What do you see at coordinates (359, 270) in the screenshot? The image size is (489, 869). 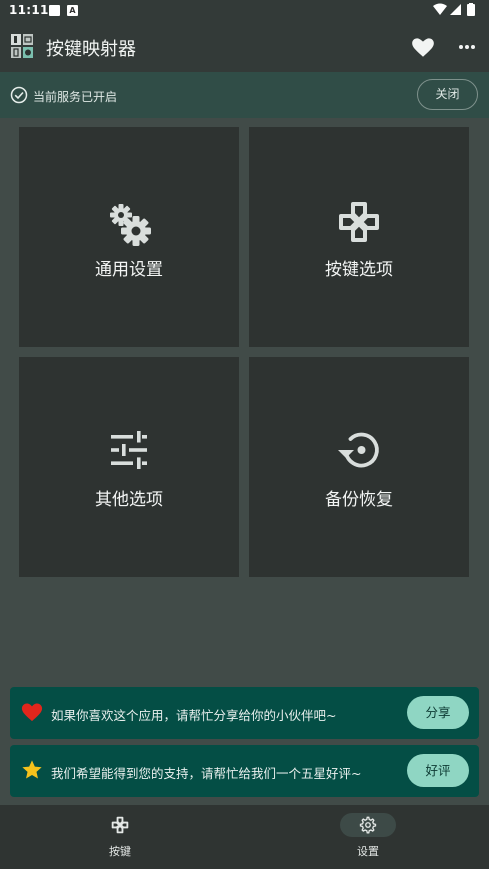 I see `tile-label: 按键选项` at bounding box center [359, 270].